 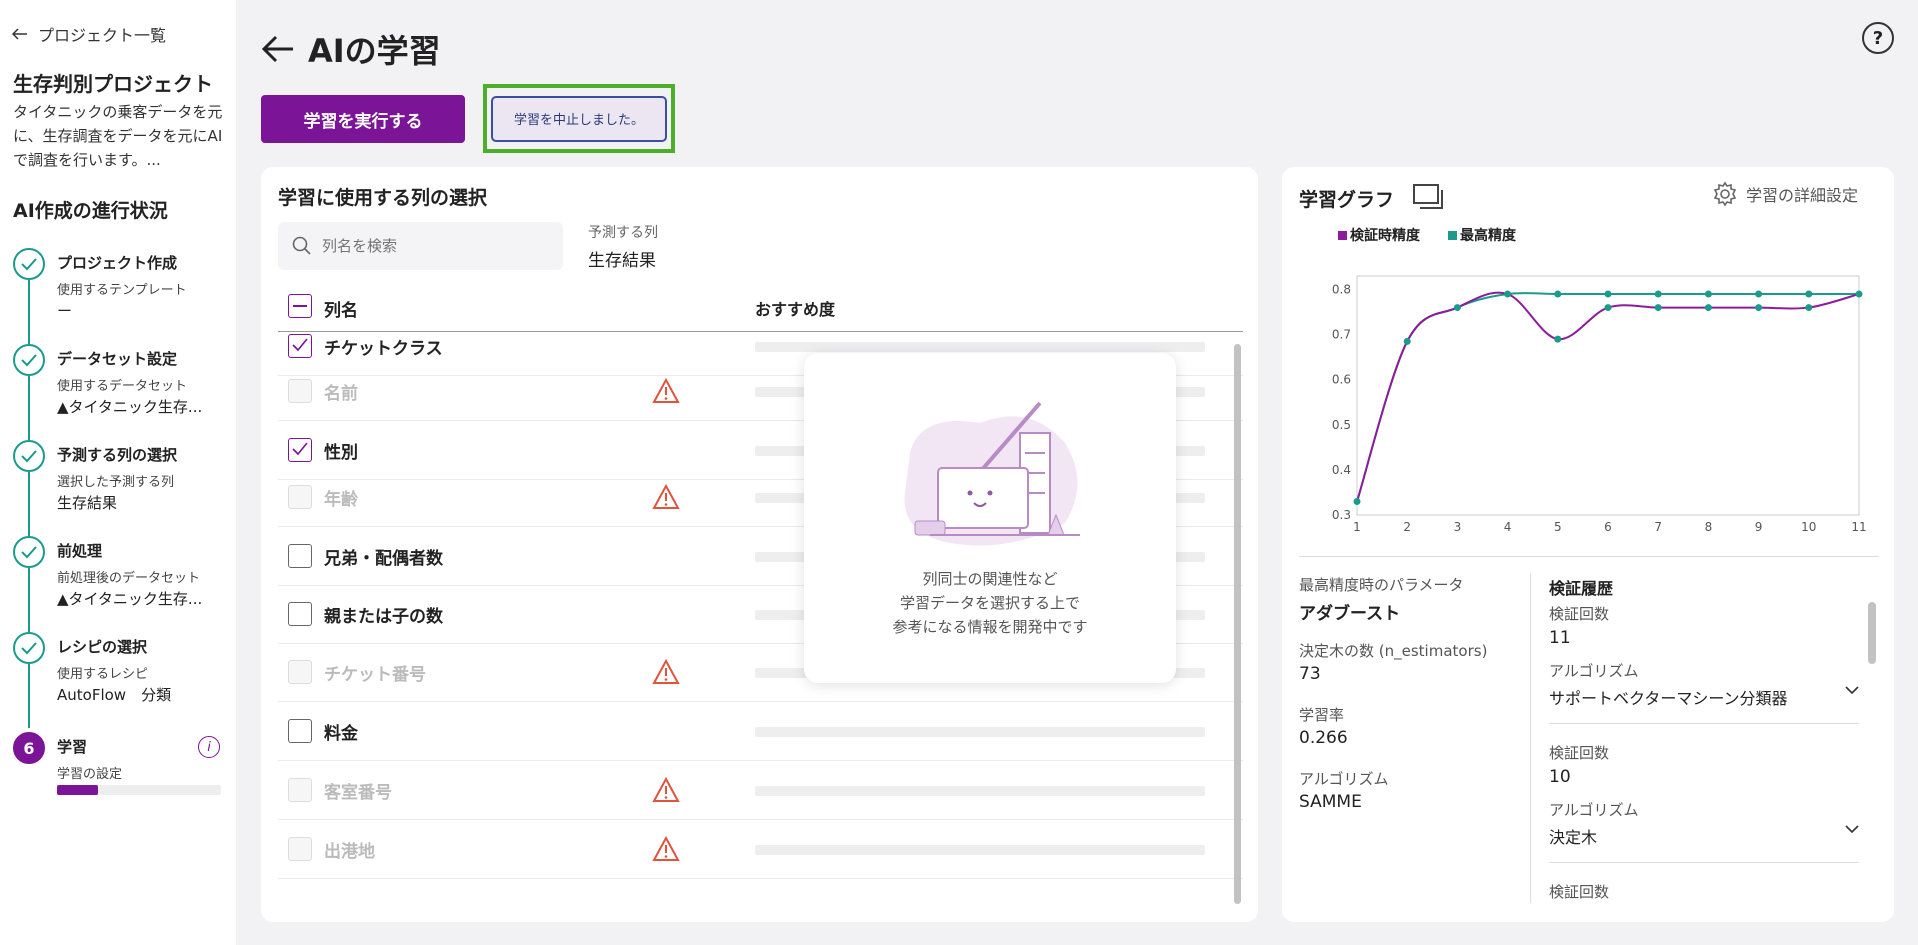 I want to click on history-scrollbar, so click(x=1872, y=633).